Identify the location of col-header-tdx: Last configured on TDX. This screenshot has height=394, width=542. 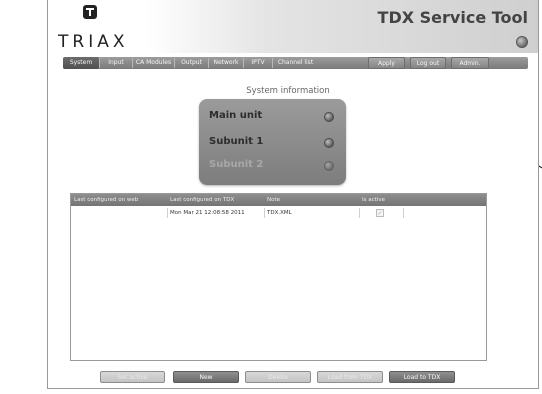
(202, 200).